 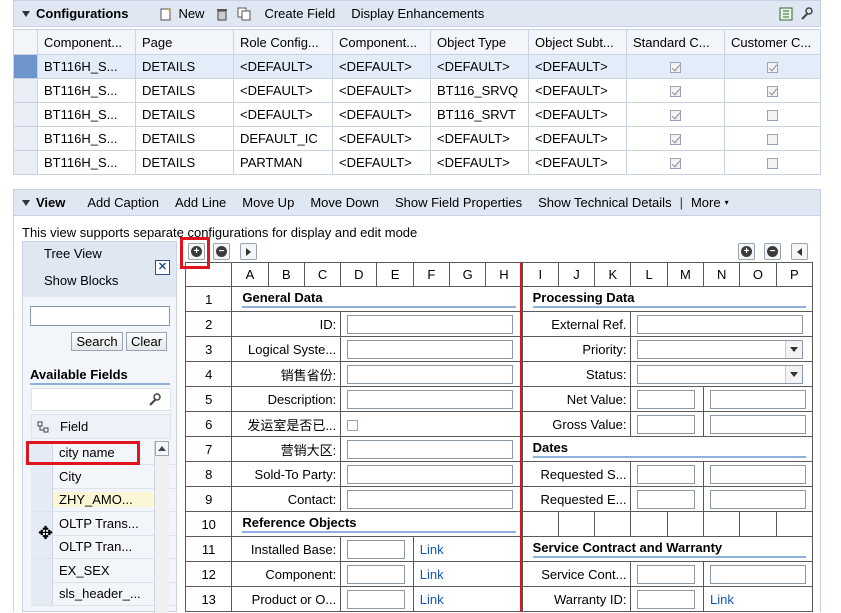 What do you see at coordinates (286, 549) in the screenshot?
I see `field-label: Installed Base:` at bounding box center [286, 549].